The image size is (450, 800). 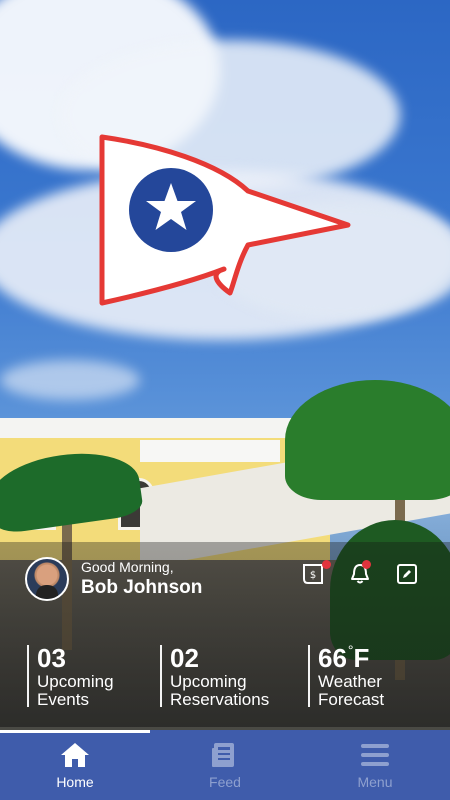 What do you see at coordinates (361, 658) in the screenshot?
I see `temperature-unit: F` at bounding box center [361, 658].